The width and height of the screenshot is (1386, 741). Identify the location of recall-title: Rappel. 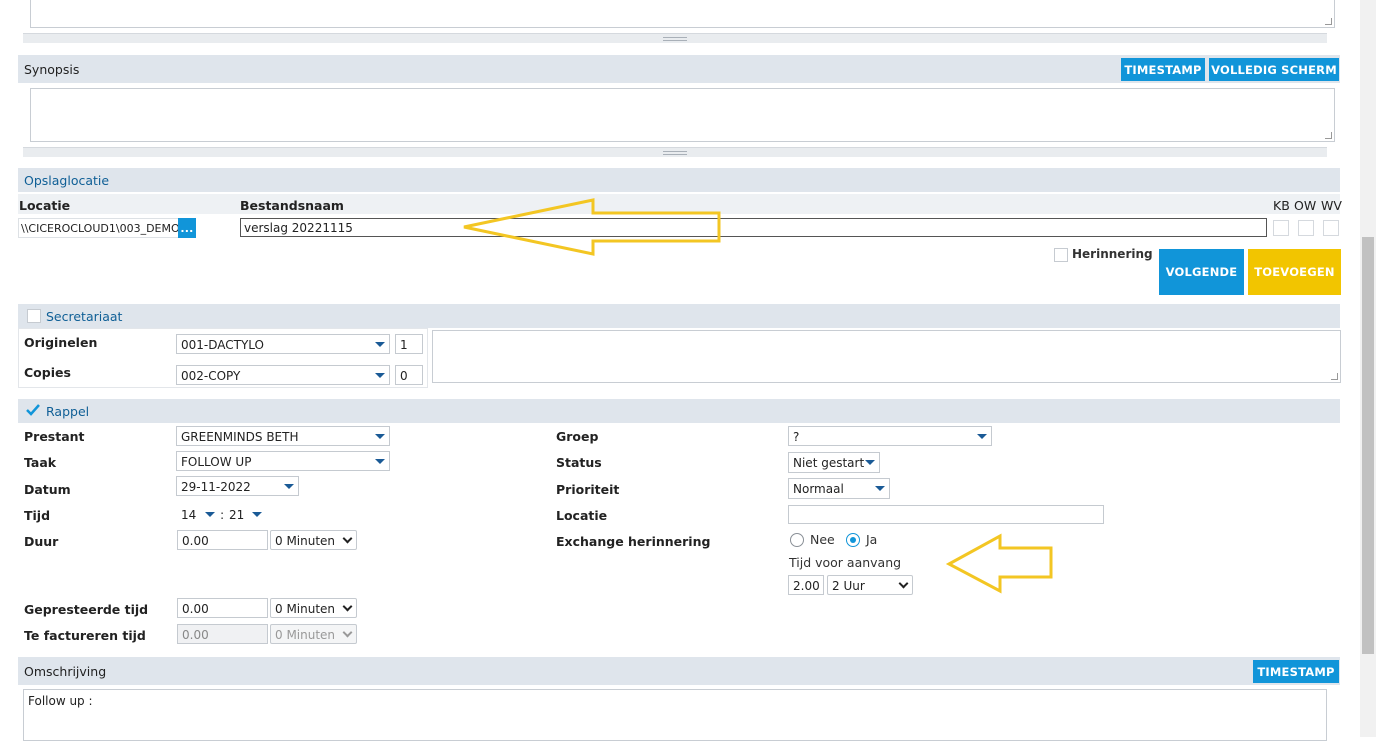
(68, 411).